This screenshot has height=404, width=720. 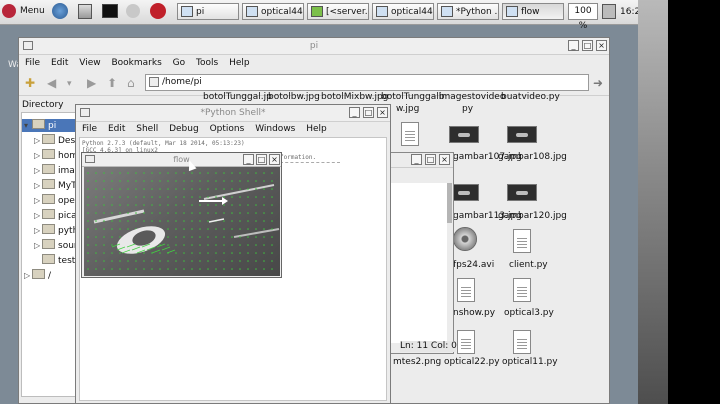 What do you see at coordinates (158, 11) in the screenshot?
I see `wolfram-icon` at bounding box center [158, 11].